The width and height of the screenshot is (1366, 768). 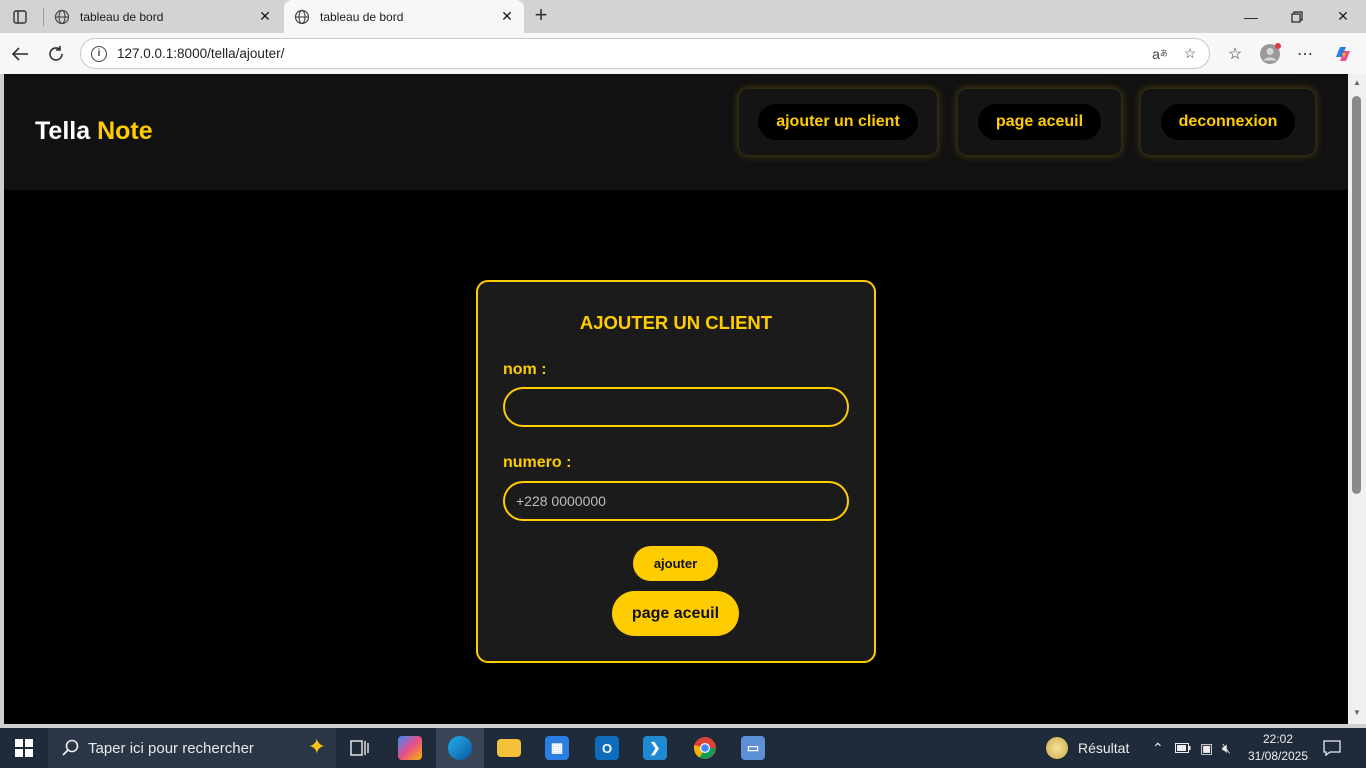 I want to click on address-bar: i 127.0.0.1:8000/tella/ajouter/ aあ ☆, so click(x=645, y=53).